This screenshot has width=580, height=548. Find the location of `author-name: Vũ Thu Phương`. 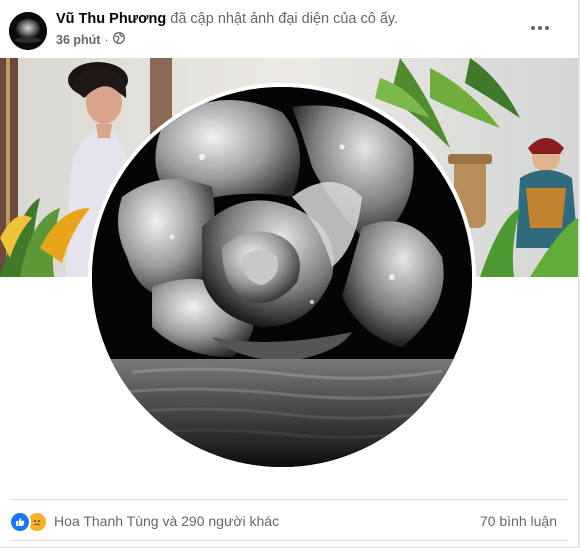

author-name: Vũ Thu Phương is located at coordinates (111, 19).